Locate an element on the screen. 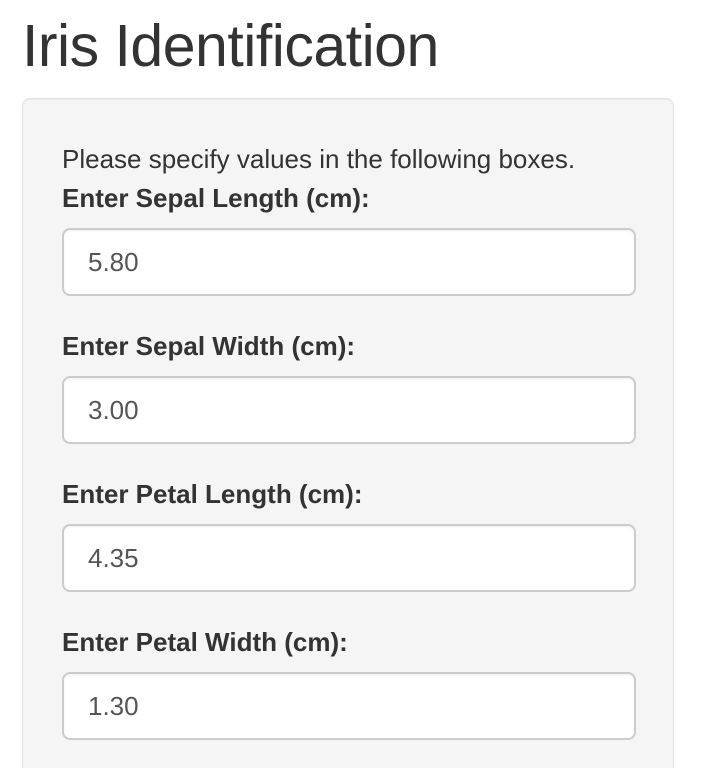 Image resolution: width=710 pixels, height=768 pixels. petal-length-label: Enter Petal Length (cm): is located at coordinates (212, 494).